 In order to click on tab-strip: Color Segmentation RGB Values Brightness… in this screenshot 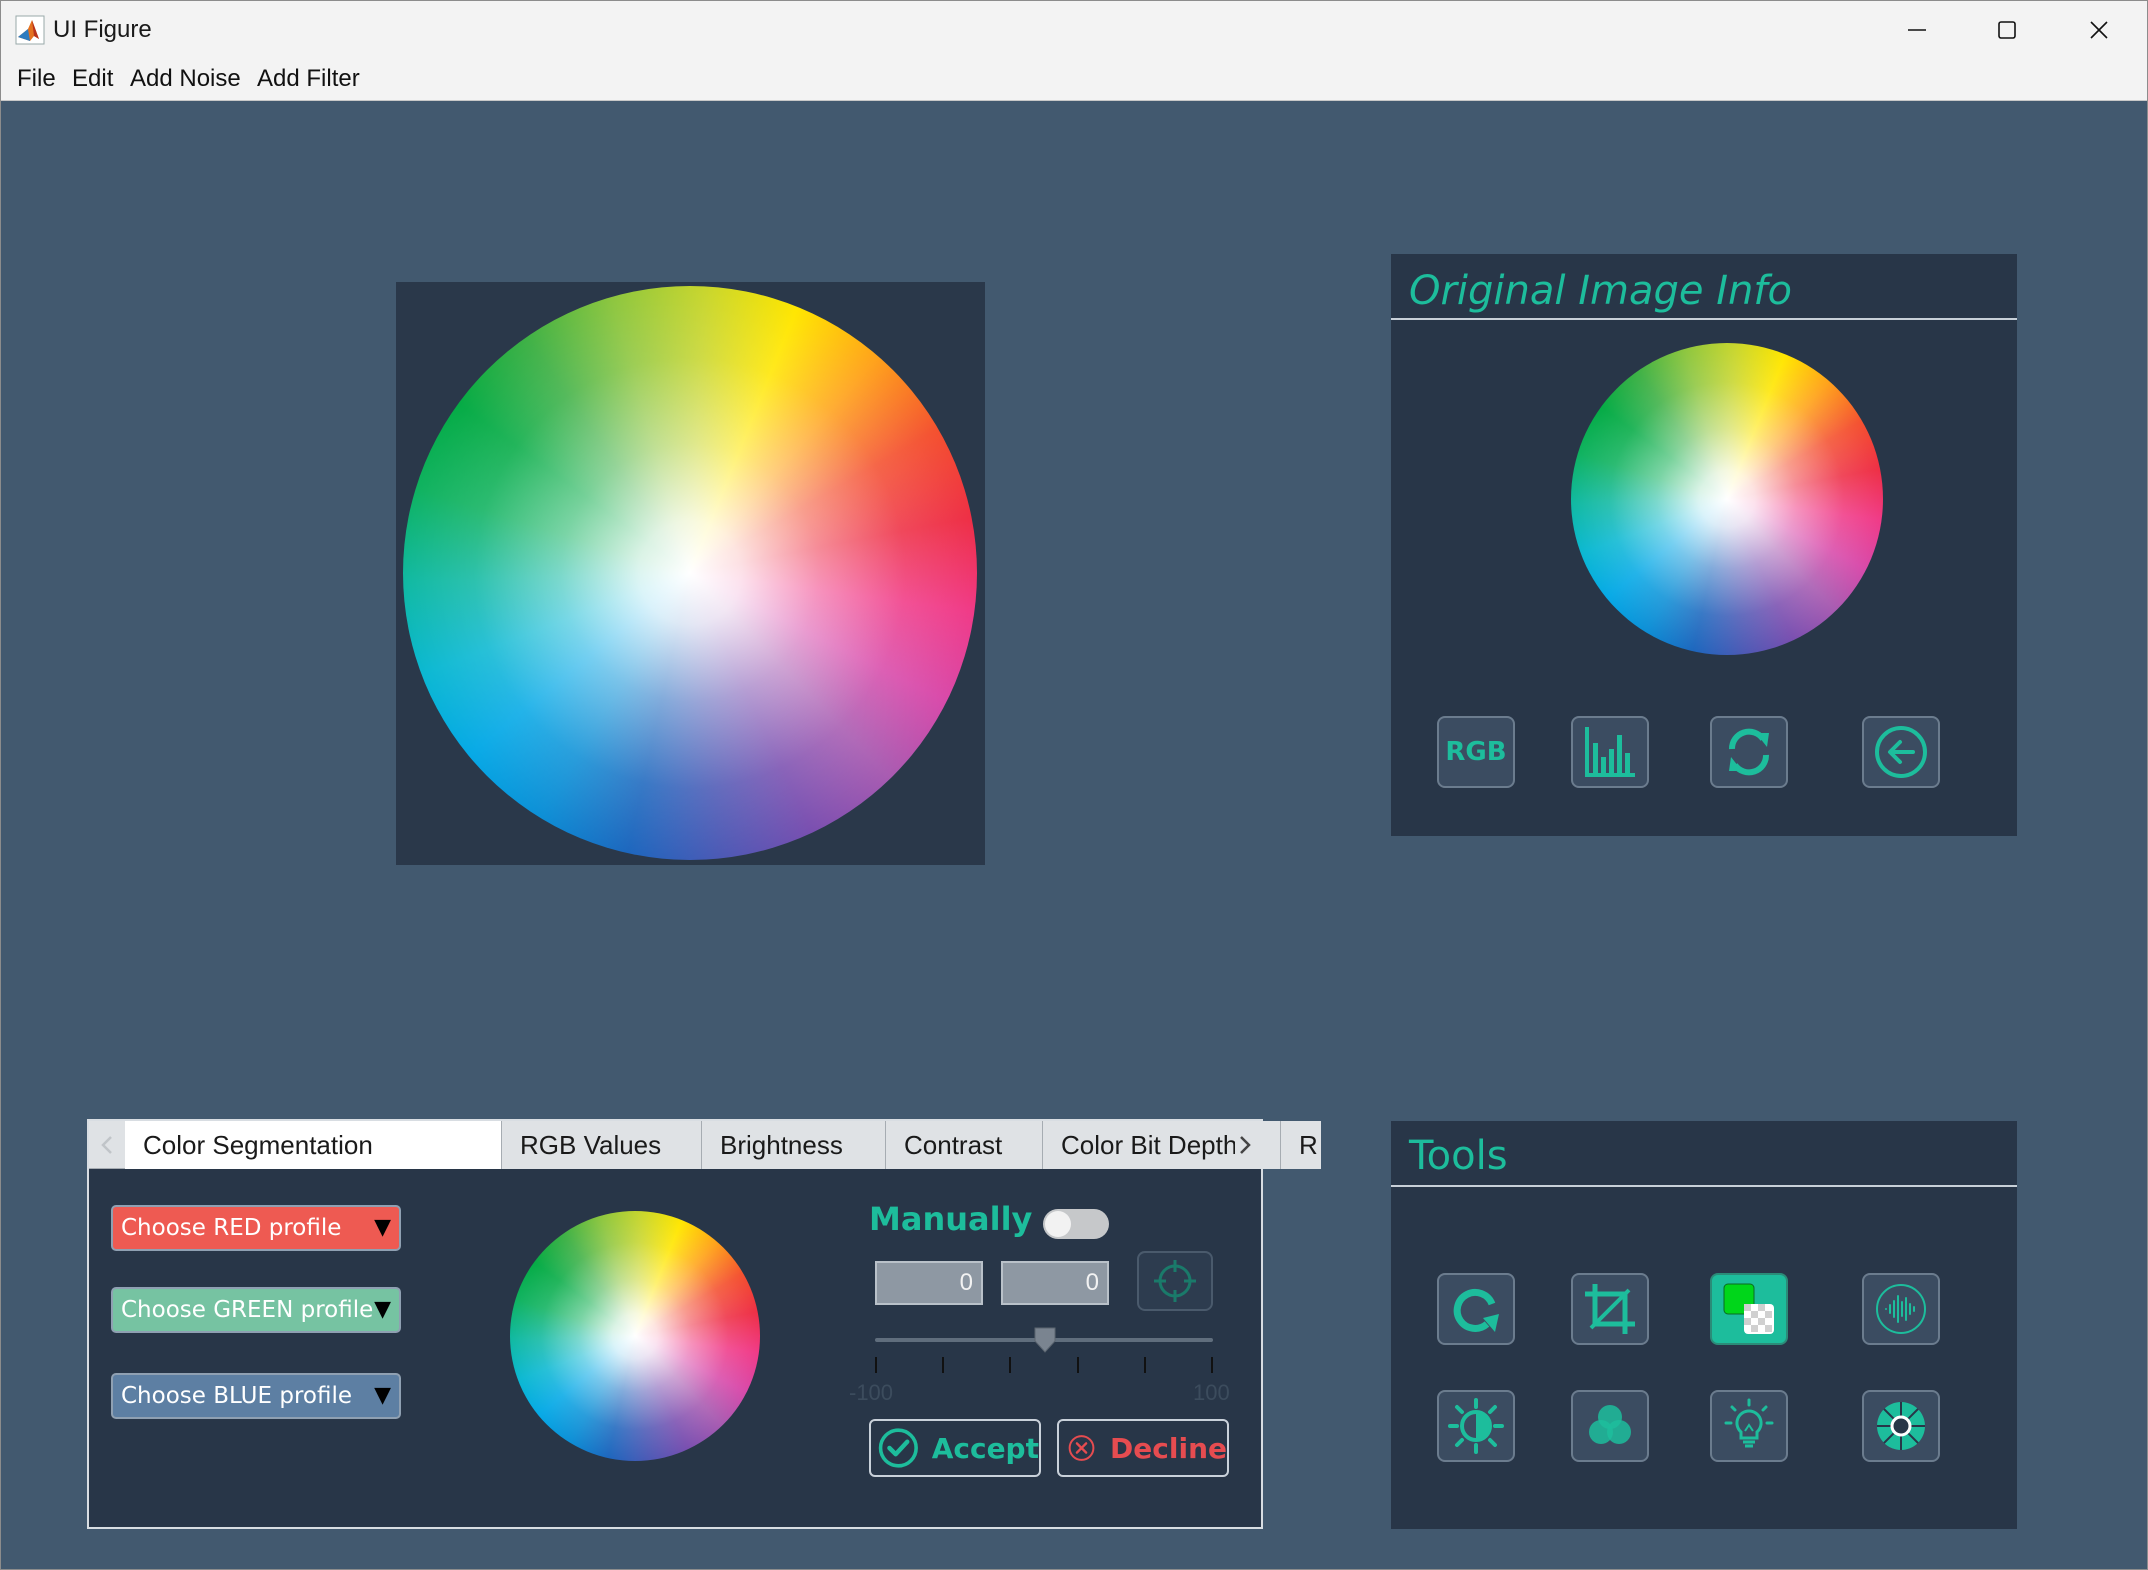, I will do `click(705, 1145)`.